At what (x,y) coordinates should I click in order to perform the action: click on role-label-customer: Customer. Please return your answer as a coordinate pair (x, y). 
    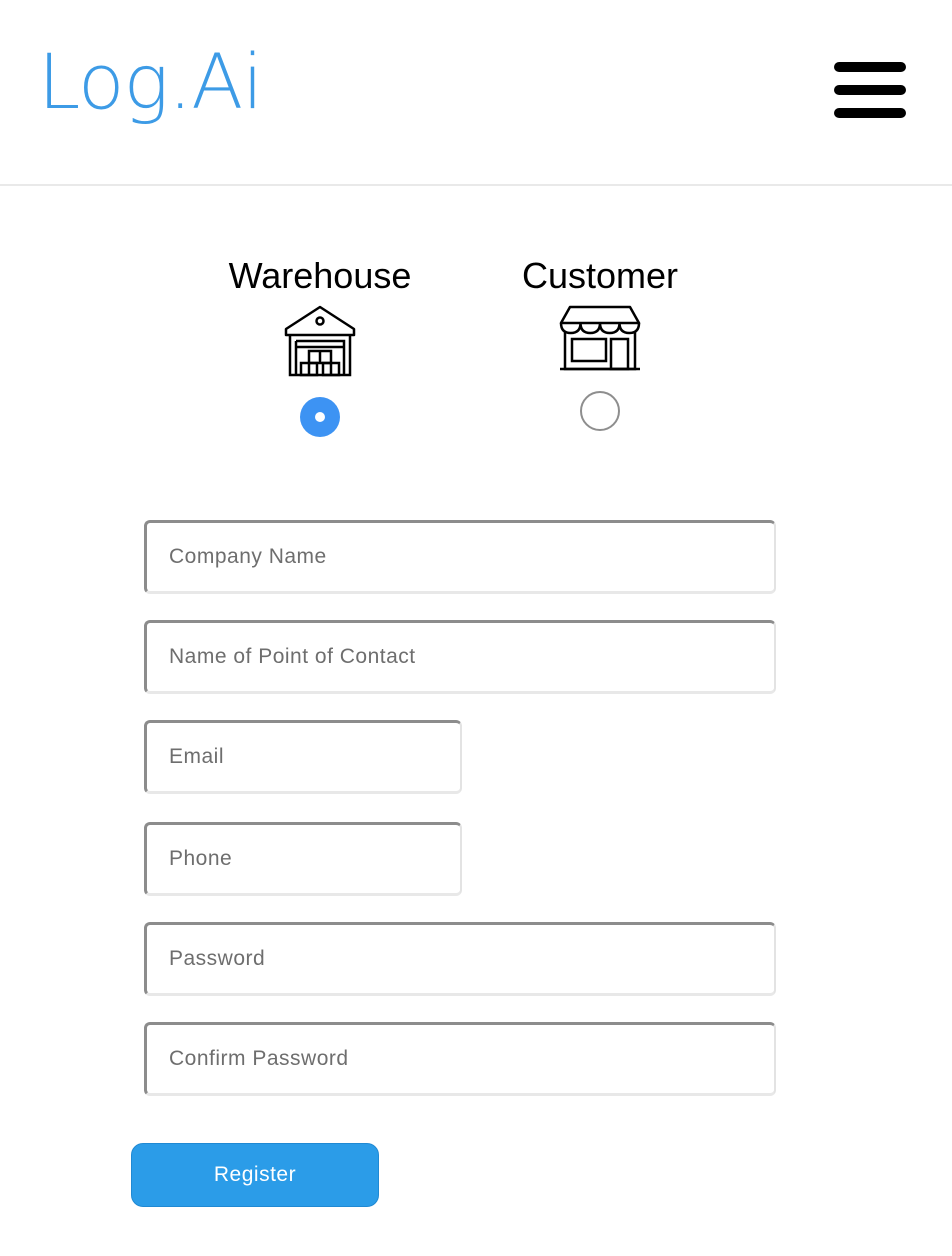
    Looking at the image, I should click on (600, 275).